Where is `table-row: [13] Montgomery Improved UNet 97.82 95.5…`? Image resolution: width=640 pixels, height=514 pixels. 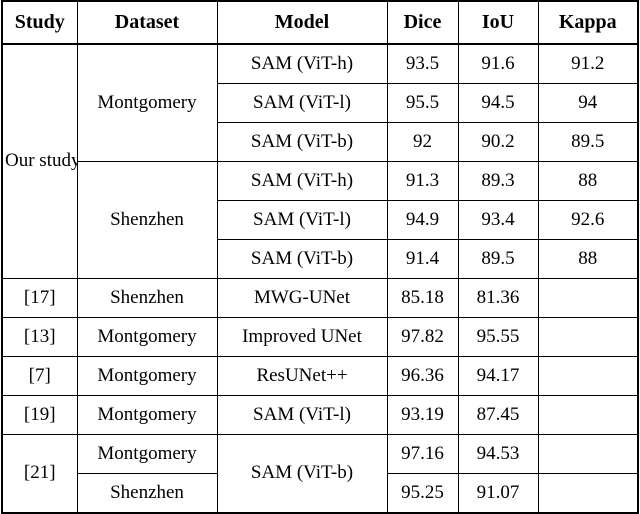 table-row: [13] Montgomery Improved UNet 97.82 95.5… is located at coordinates (320, 337).